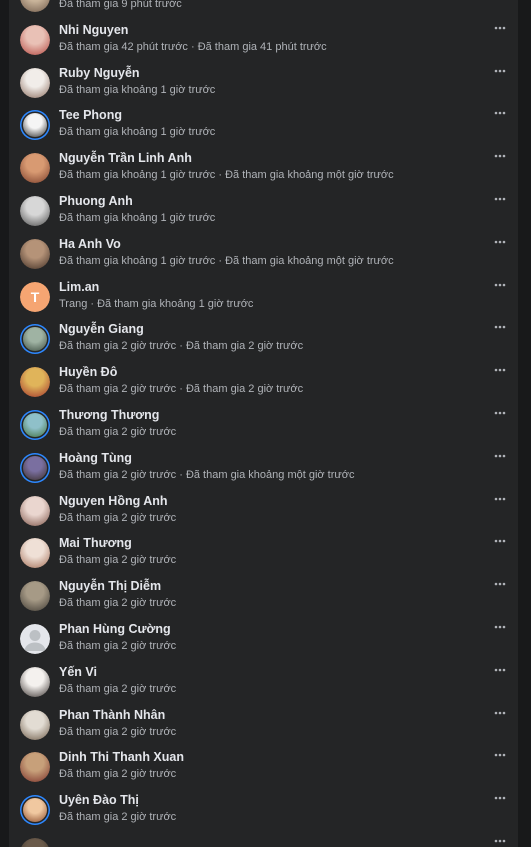 The image size is (531, 847). What do you see at coordinates (95, 458) in the screenshot?
I see `member-name: Hoàng Tùng` at bounding box center [95, 458].